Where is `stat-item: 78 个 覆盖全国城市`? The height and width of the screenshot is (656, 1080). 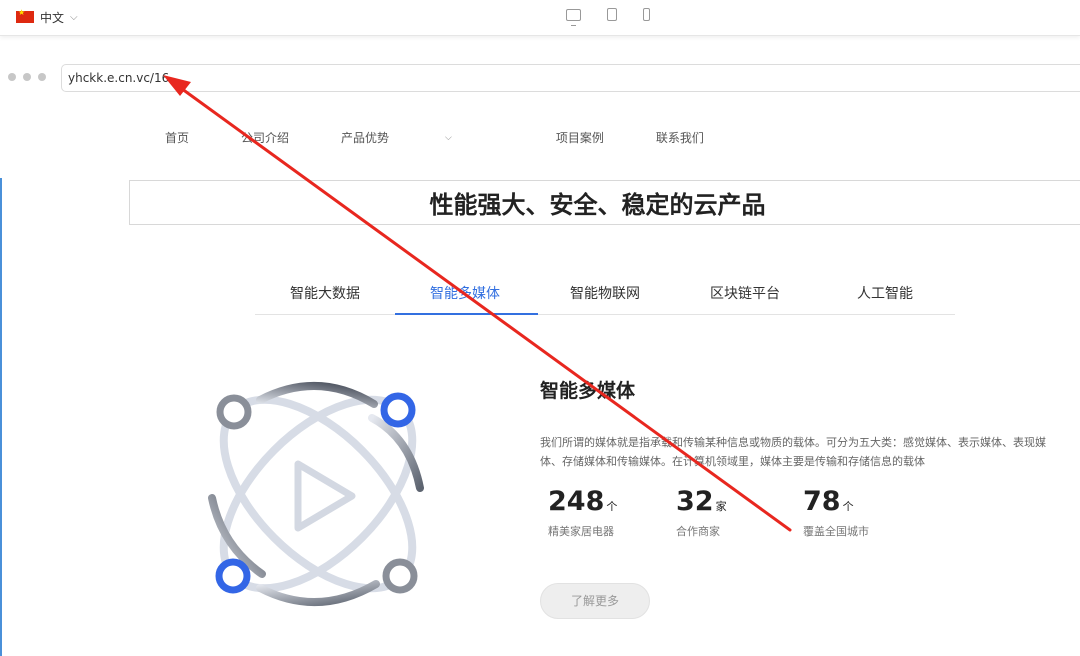 stat-item: 78 个 覆盖全国城市 is located at coordinates (836, 512).